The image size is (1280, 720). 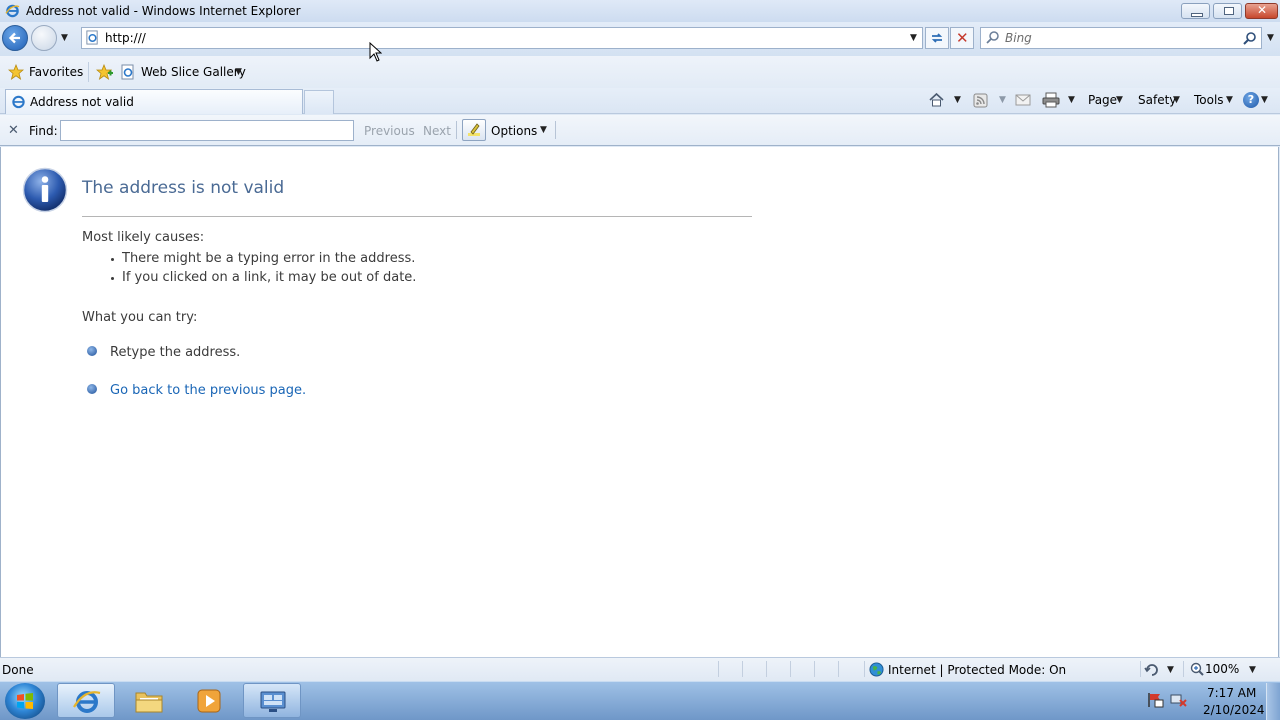 I want to click on restore-button, so click(x=1227, y=11).